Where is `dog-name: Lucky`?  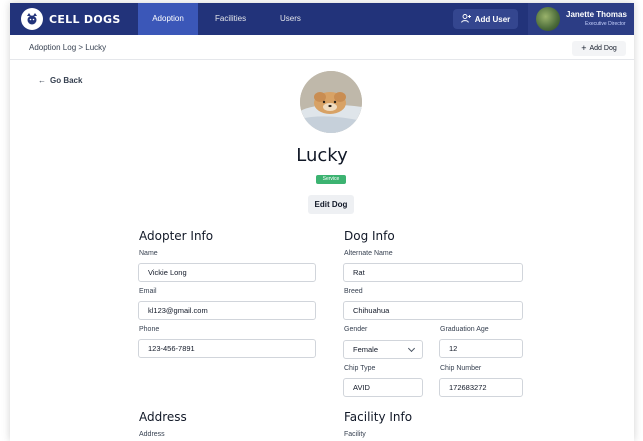 dog-name: Lucky is located at coordinates (322, 155).